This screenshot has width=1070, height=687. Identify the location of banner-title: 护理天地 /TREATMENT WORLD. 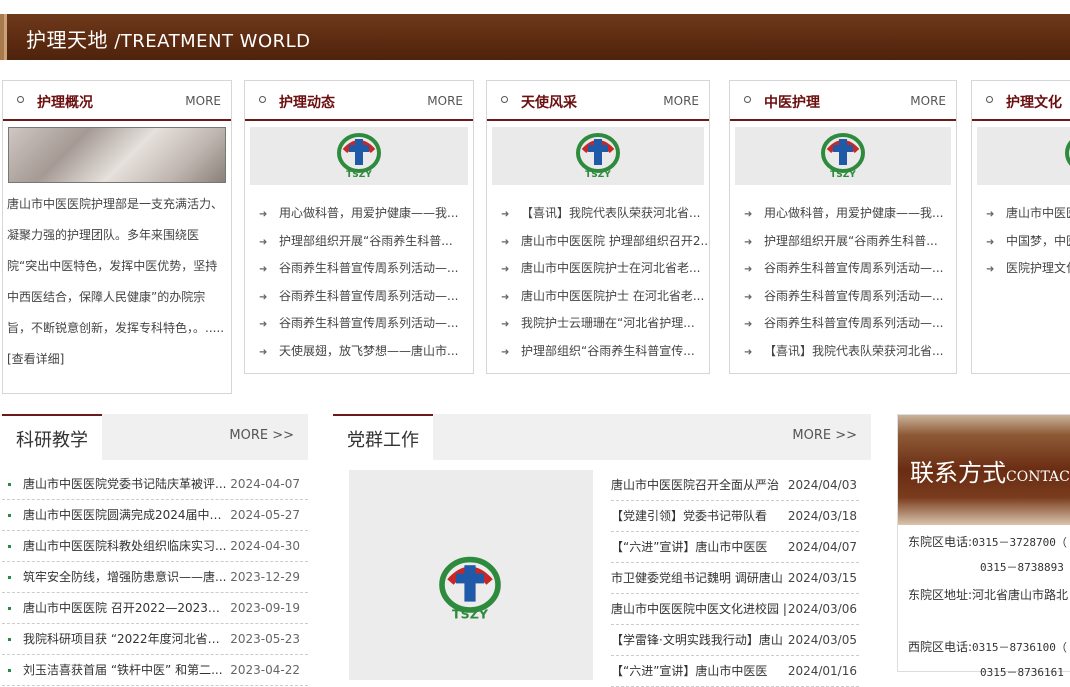
(168, 38).